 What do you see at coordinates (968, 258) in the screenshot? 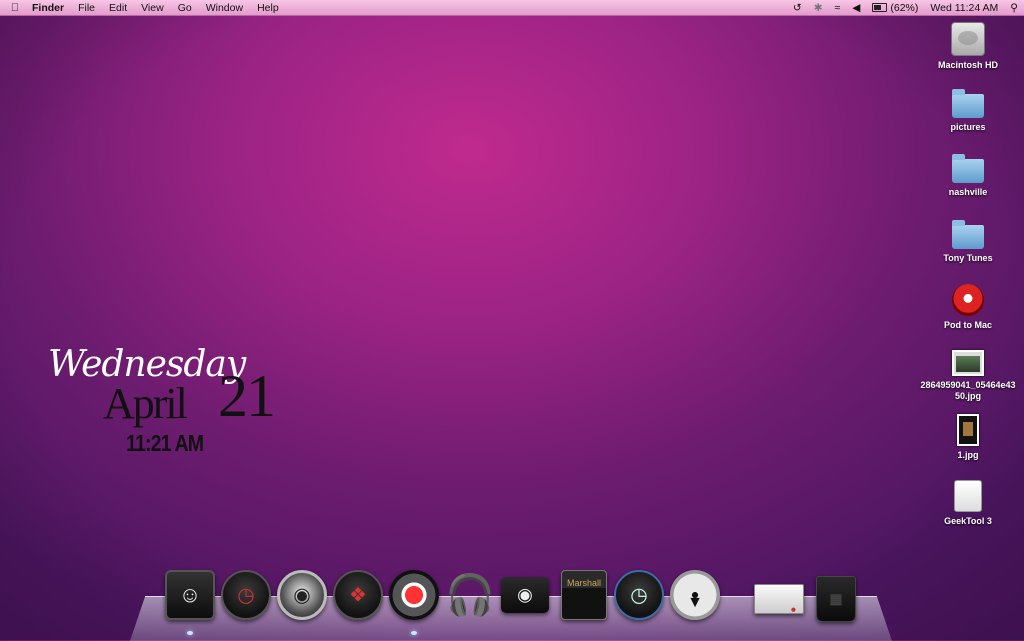
I see `desktop-icon-label: Tony Tunes` at bounding box center [968, 258].